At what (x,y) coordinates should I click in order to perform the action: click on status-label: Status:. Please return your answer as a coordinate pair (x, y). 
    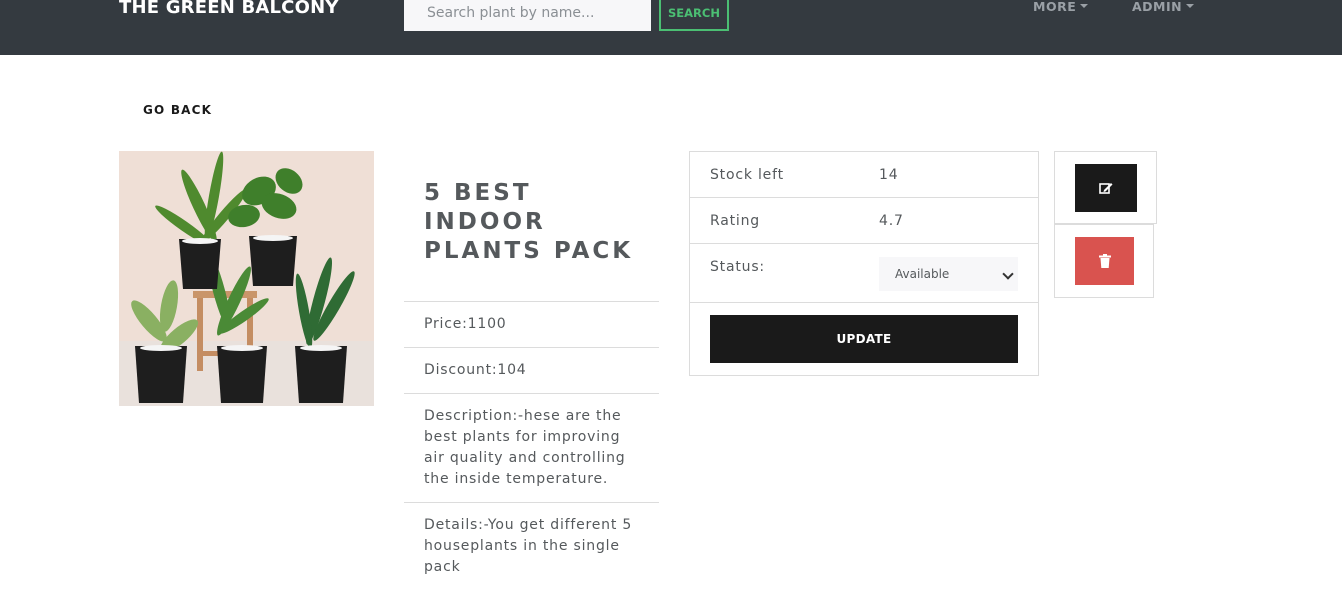
    Looking at the image, I should click on (737, 267).